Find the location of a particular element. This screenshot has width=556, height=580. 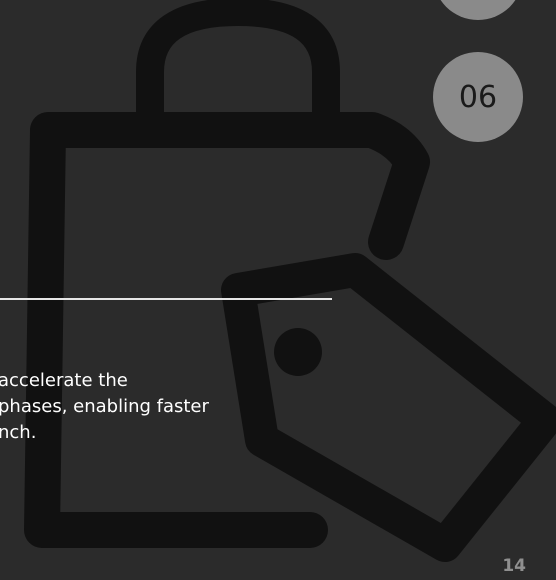

description-line-1: accelerate the is located at coordinates (64, 380).